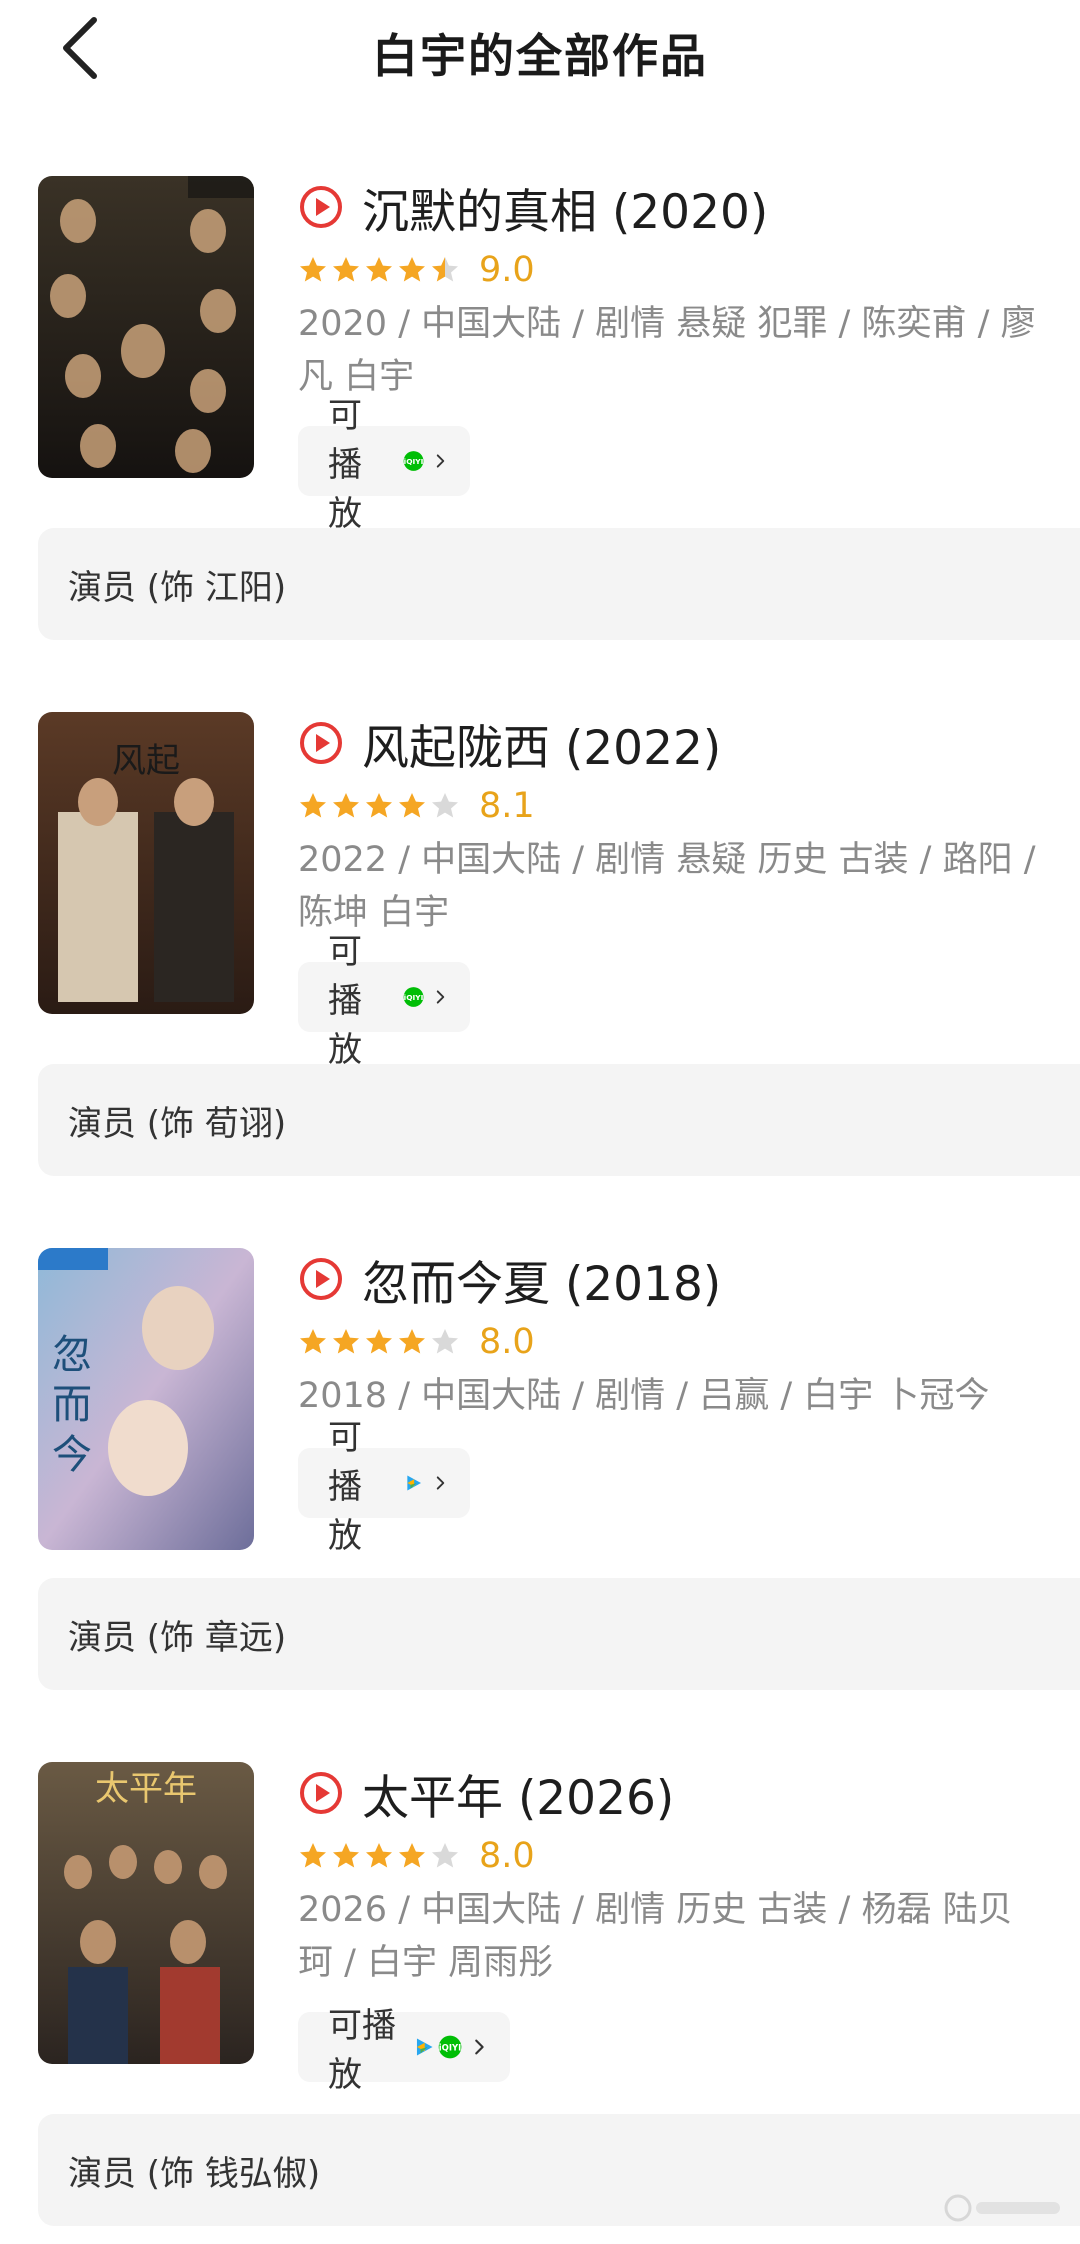 The image size is (1080, 2244). Describe the element at coordinates (565, 207) in the screenshot. I see `work-title: 沉默的真相 (2020)` at that location.